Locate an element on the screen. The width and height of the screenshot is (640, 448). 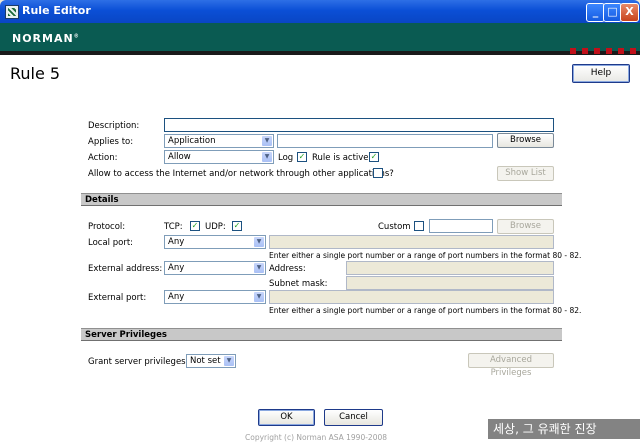
advanced-privileges-button: Advanced Privileges is located at coordinates (511, 365).